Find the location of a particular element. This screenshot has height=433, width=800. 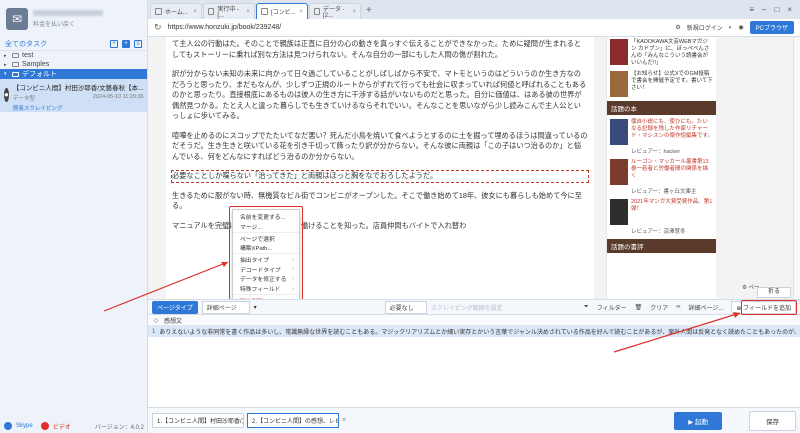

task-date: 2024-05-10 11:29:36 is located at coordinates (118, 97).